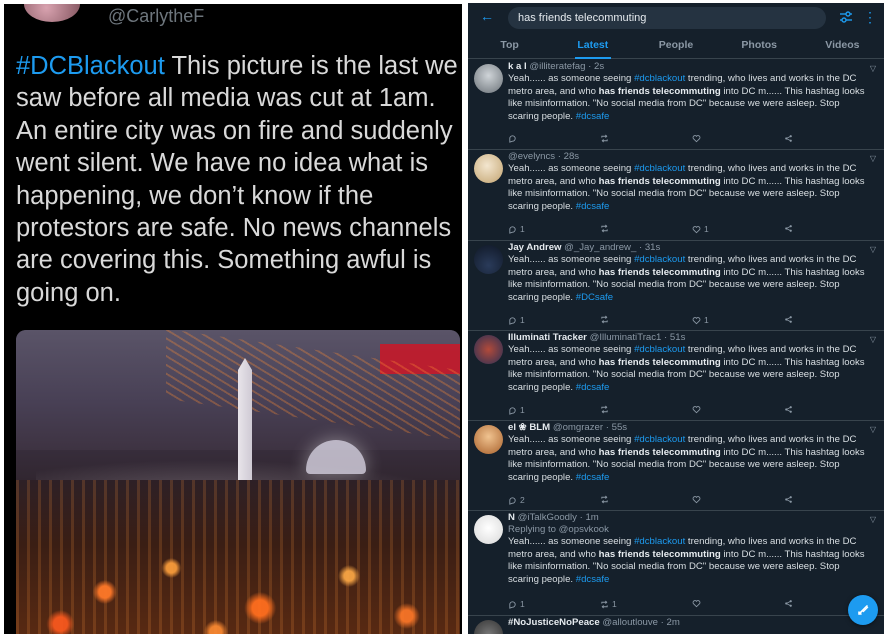  I want to click on tab-photos: Photos, so click(759, 45).